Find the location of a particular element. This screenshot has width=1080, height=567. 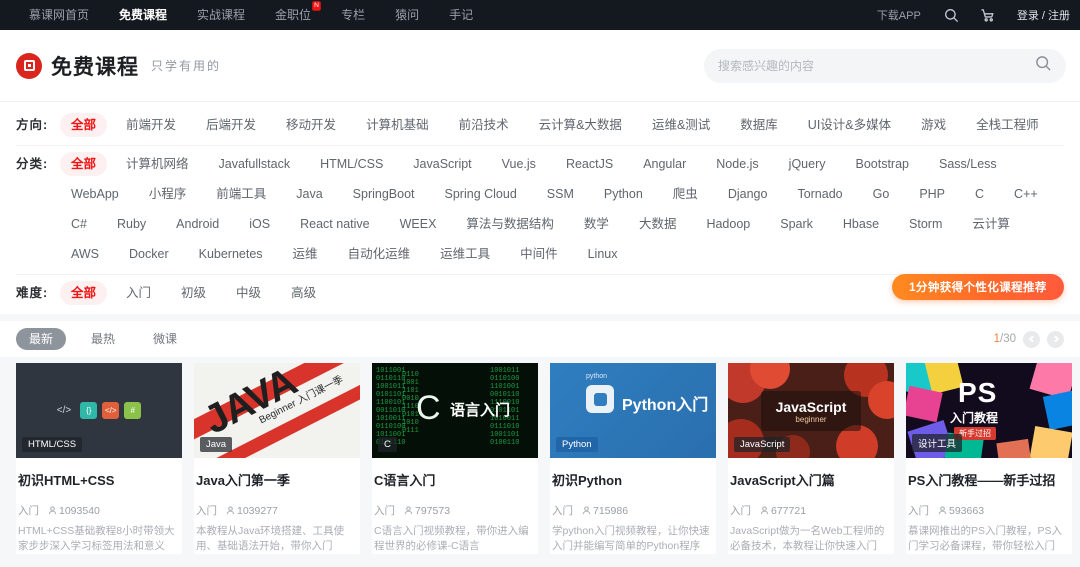

personalized-recommendation-button: 1分钟获得个性化课程推荐 is located at coordinates (978, 287).